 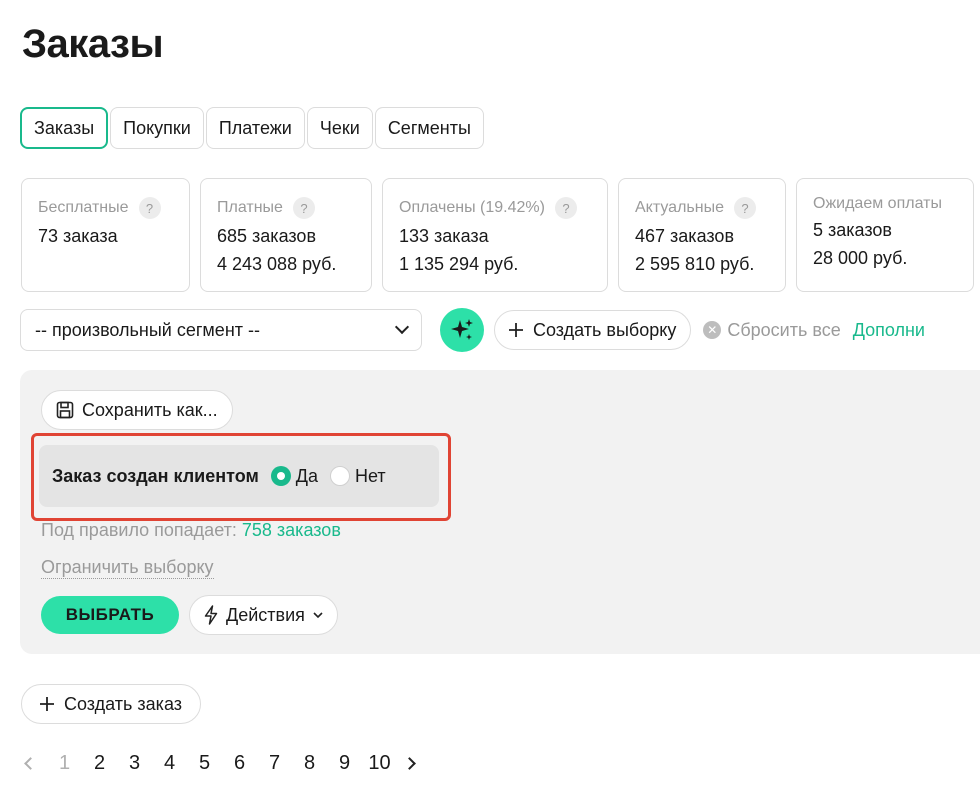 What do you see at coordinates (472, 207) in the screenshot?
I see `stat-label: Оплачены (19.42%)` at bounding box center [472, 207].